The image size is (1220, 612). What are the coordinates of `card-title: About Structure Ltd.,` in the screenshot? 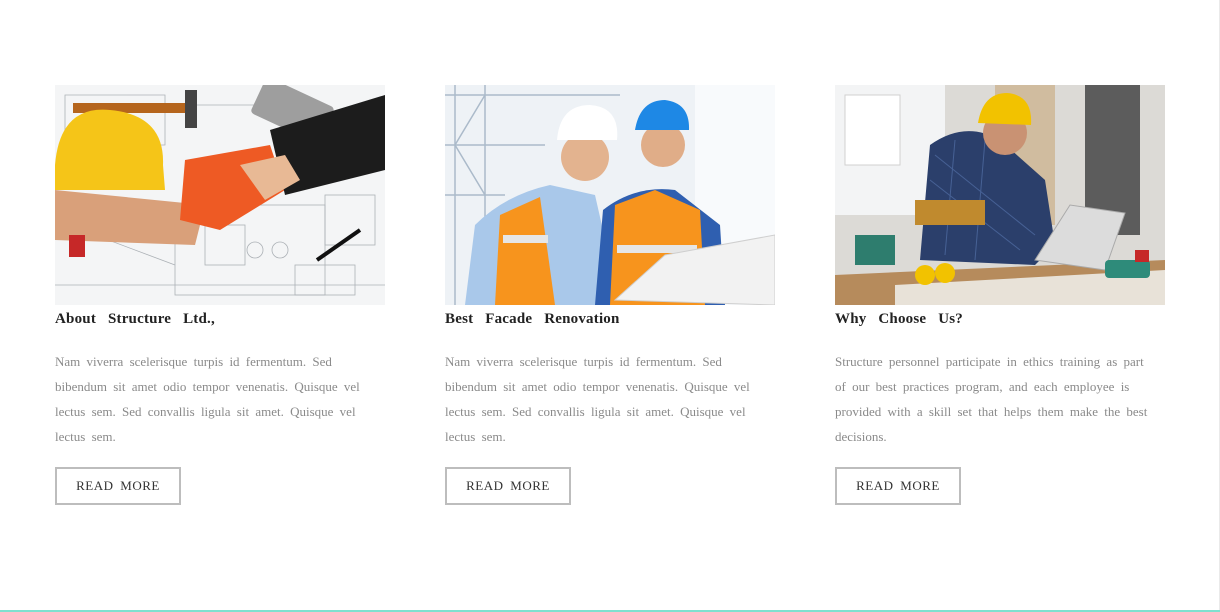 It's located at (135, 319).